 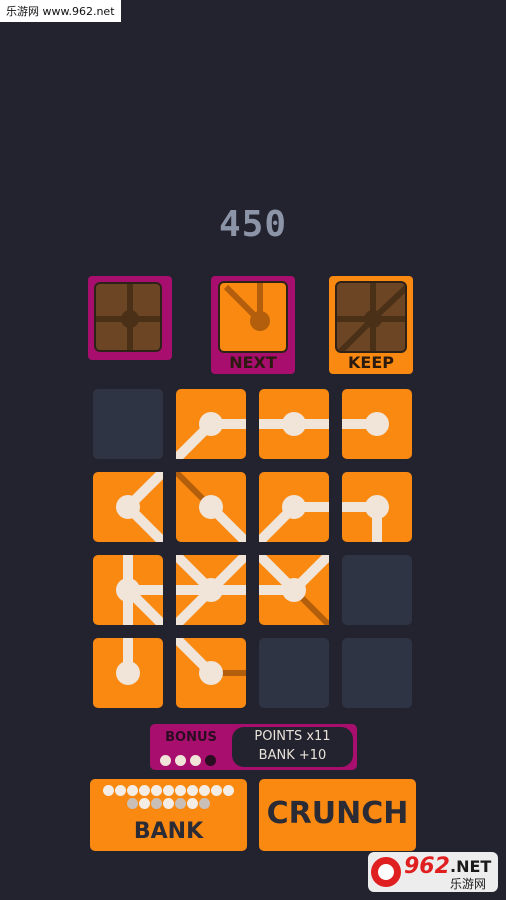 I want to click on bonus-info: POINTS x11 BANK +10, so click(x=292, y=747).